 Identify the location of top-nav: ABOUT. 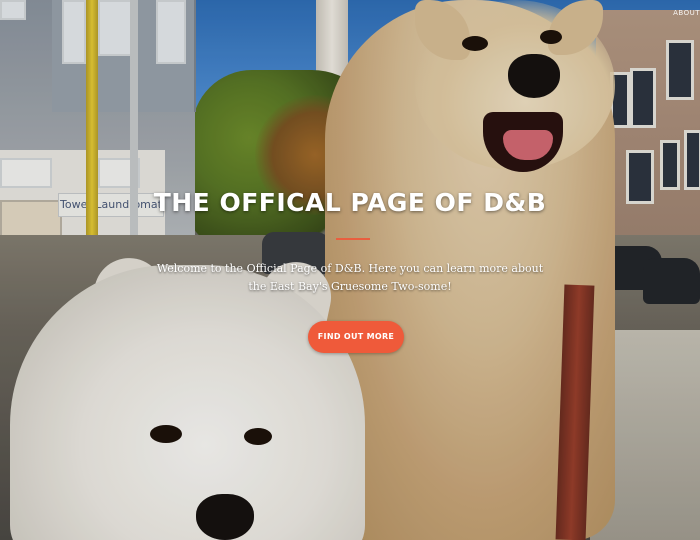
(350, 12).